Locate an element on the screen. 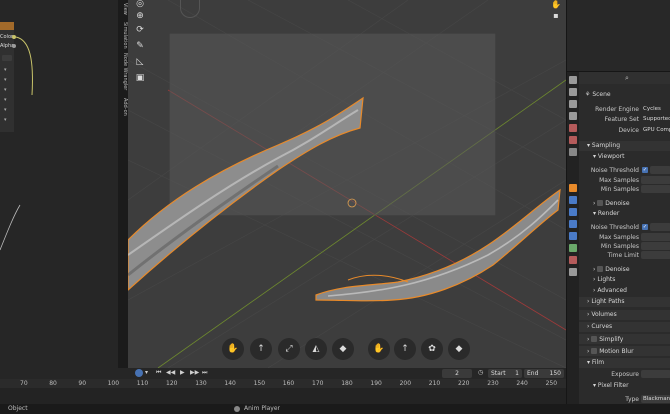 This screenshot has height=414, width=670. time-limit-row: Time Limit is located at coordinates (624, 255).